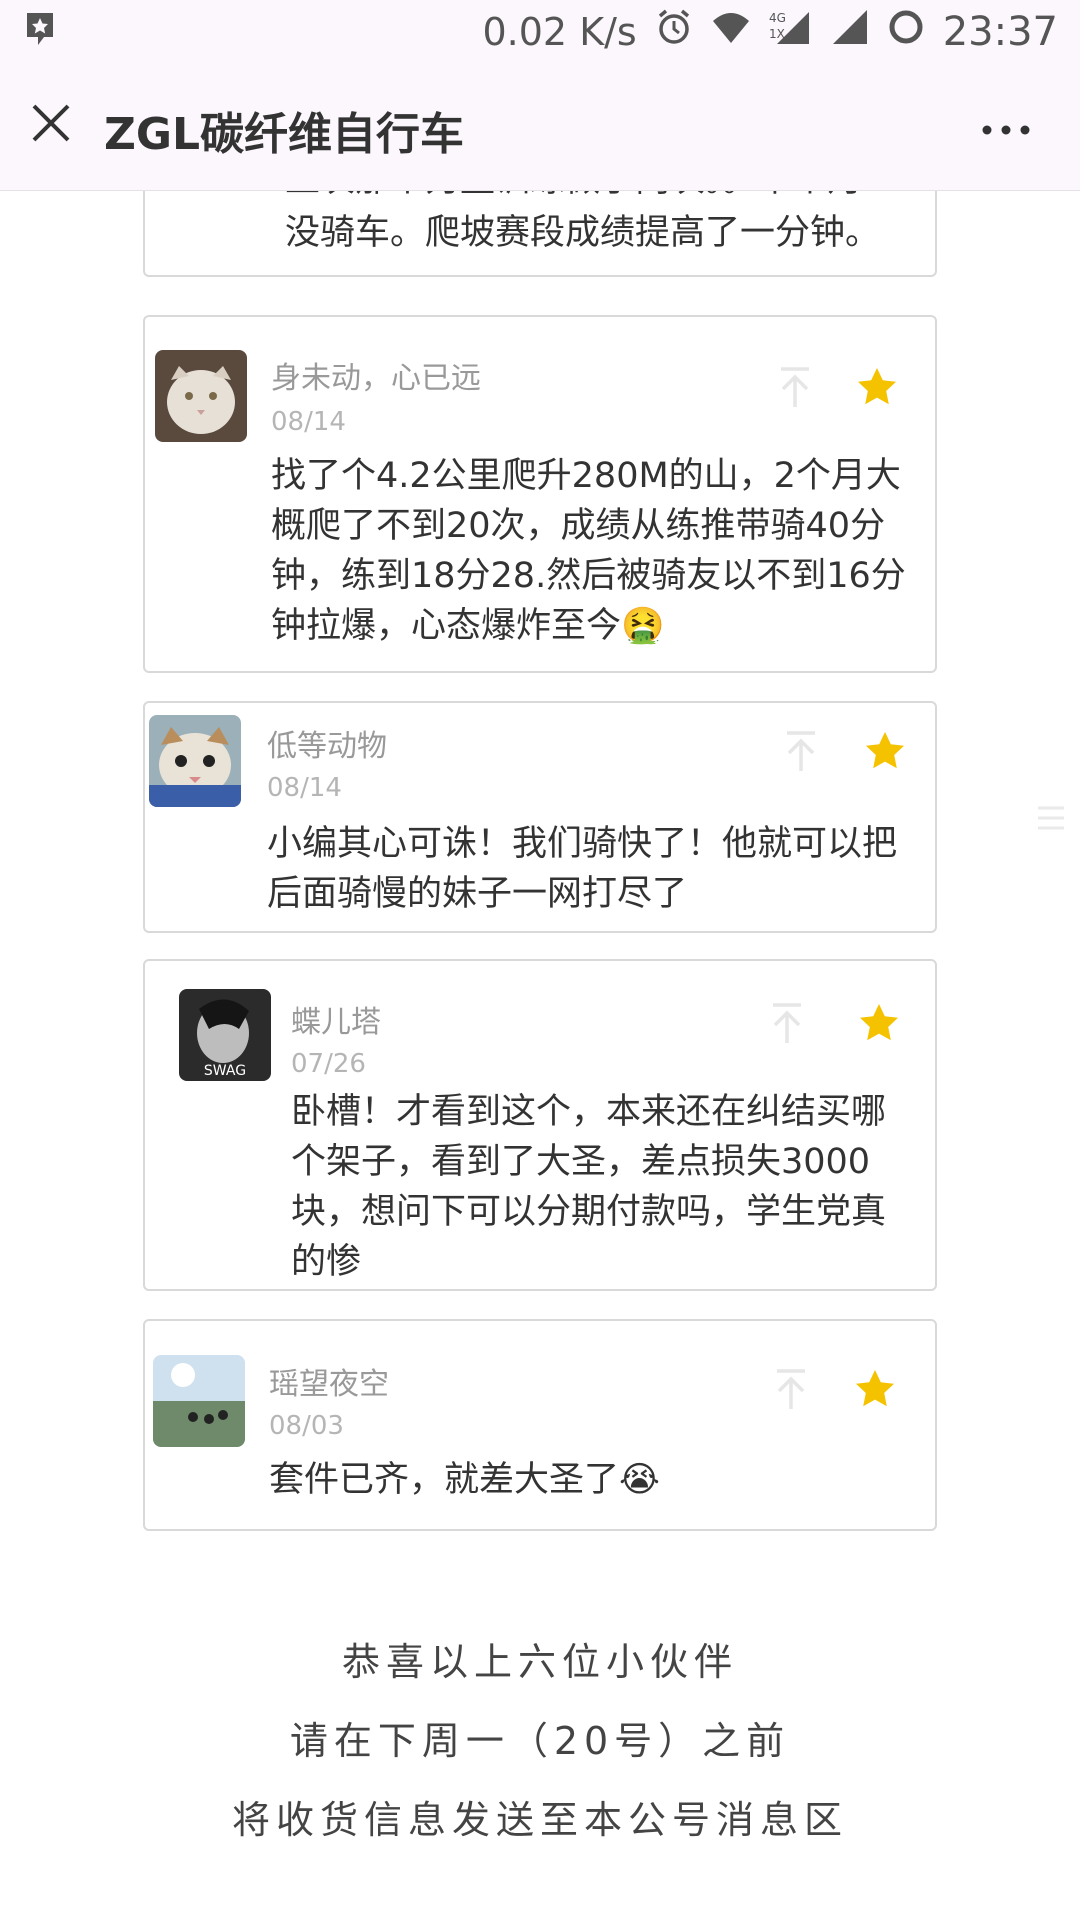  I want to click on commenter-name: 蝶儿塔, so click(336, 1022).